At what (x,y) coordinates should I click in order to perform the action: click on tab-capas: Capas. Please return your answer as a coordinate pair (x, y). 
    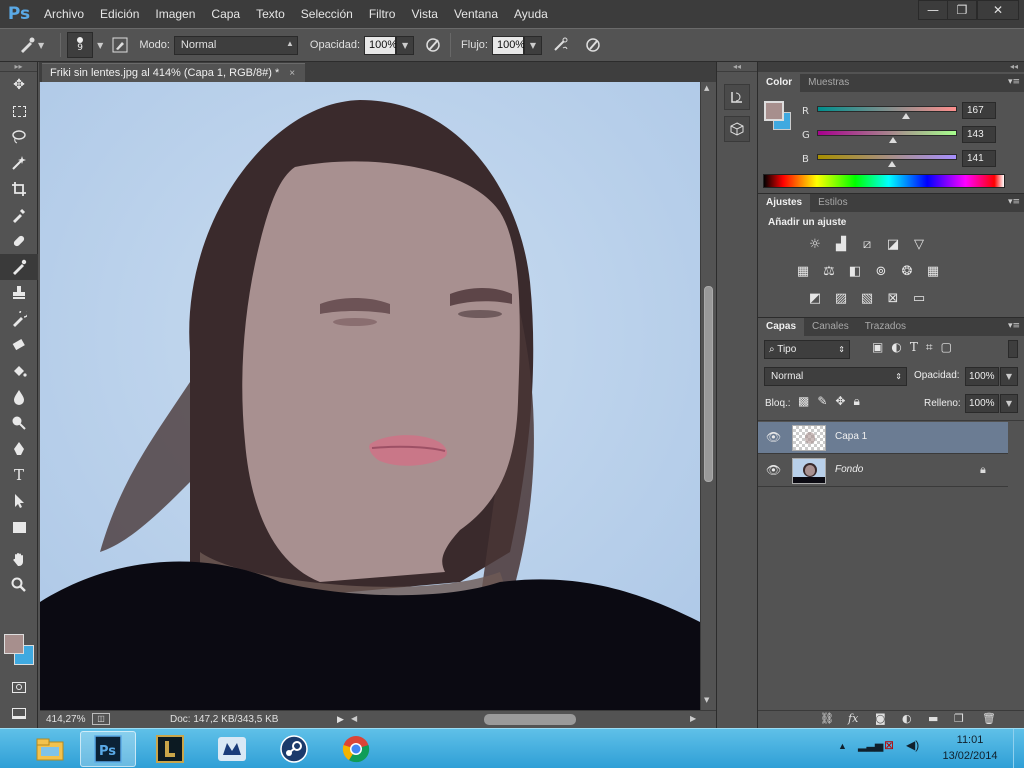
    Looking at the image, I should click on (781, 327).